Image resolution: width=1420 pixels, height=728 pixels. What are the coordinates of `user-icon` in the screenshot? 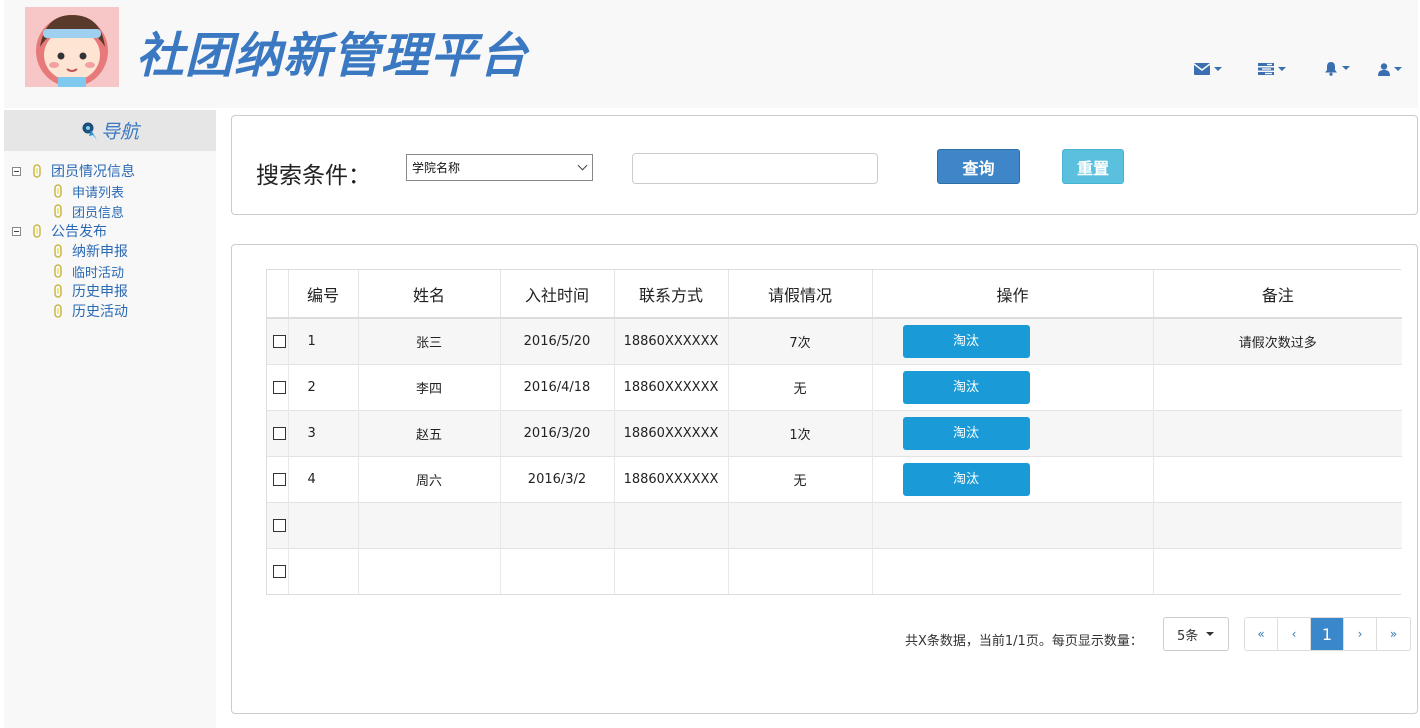 It's located at (1384, 69).